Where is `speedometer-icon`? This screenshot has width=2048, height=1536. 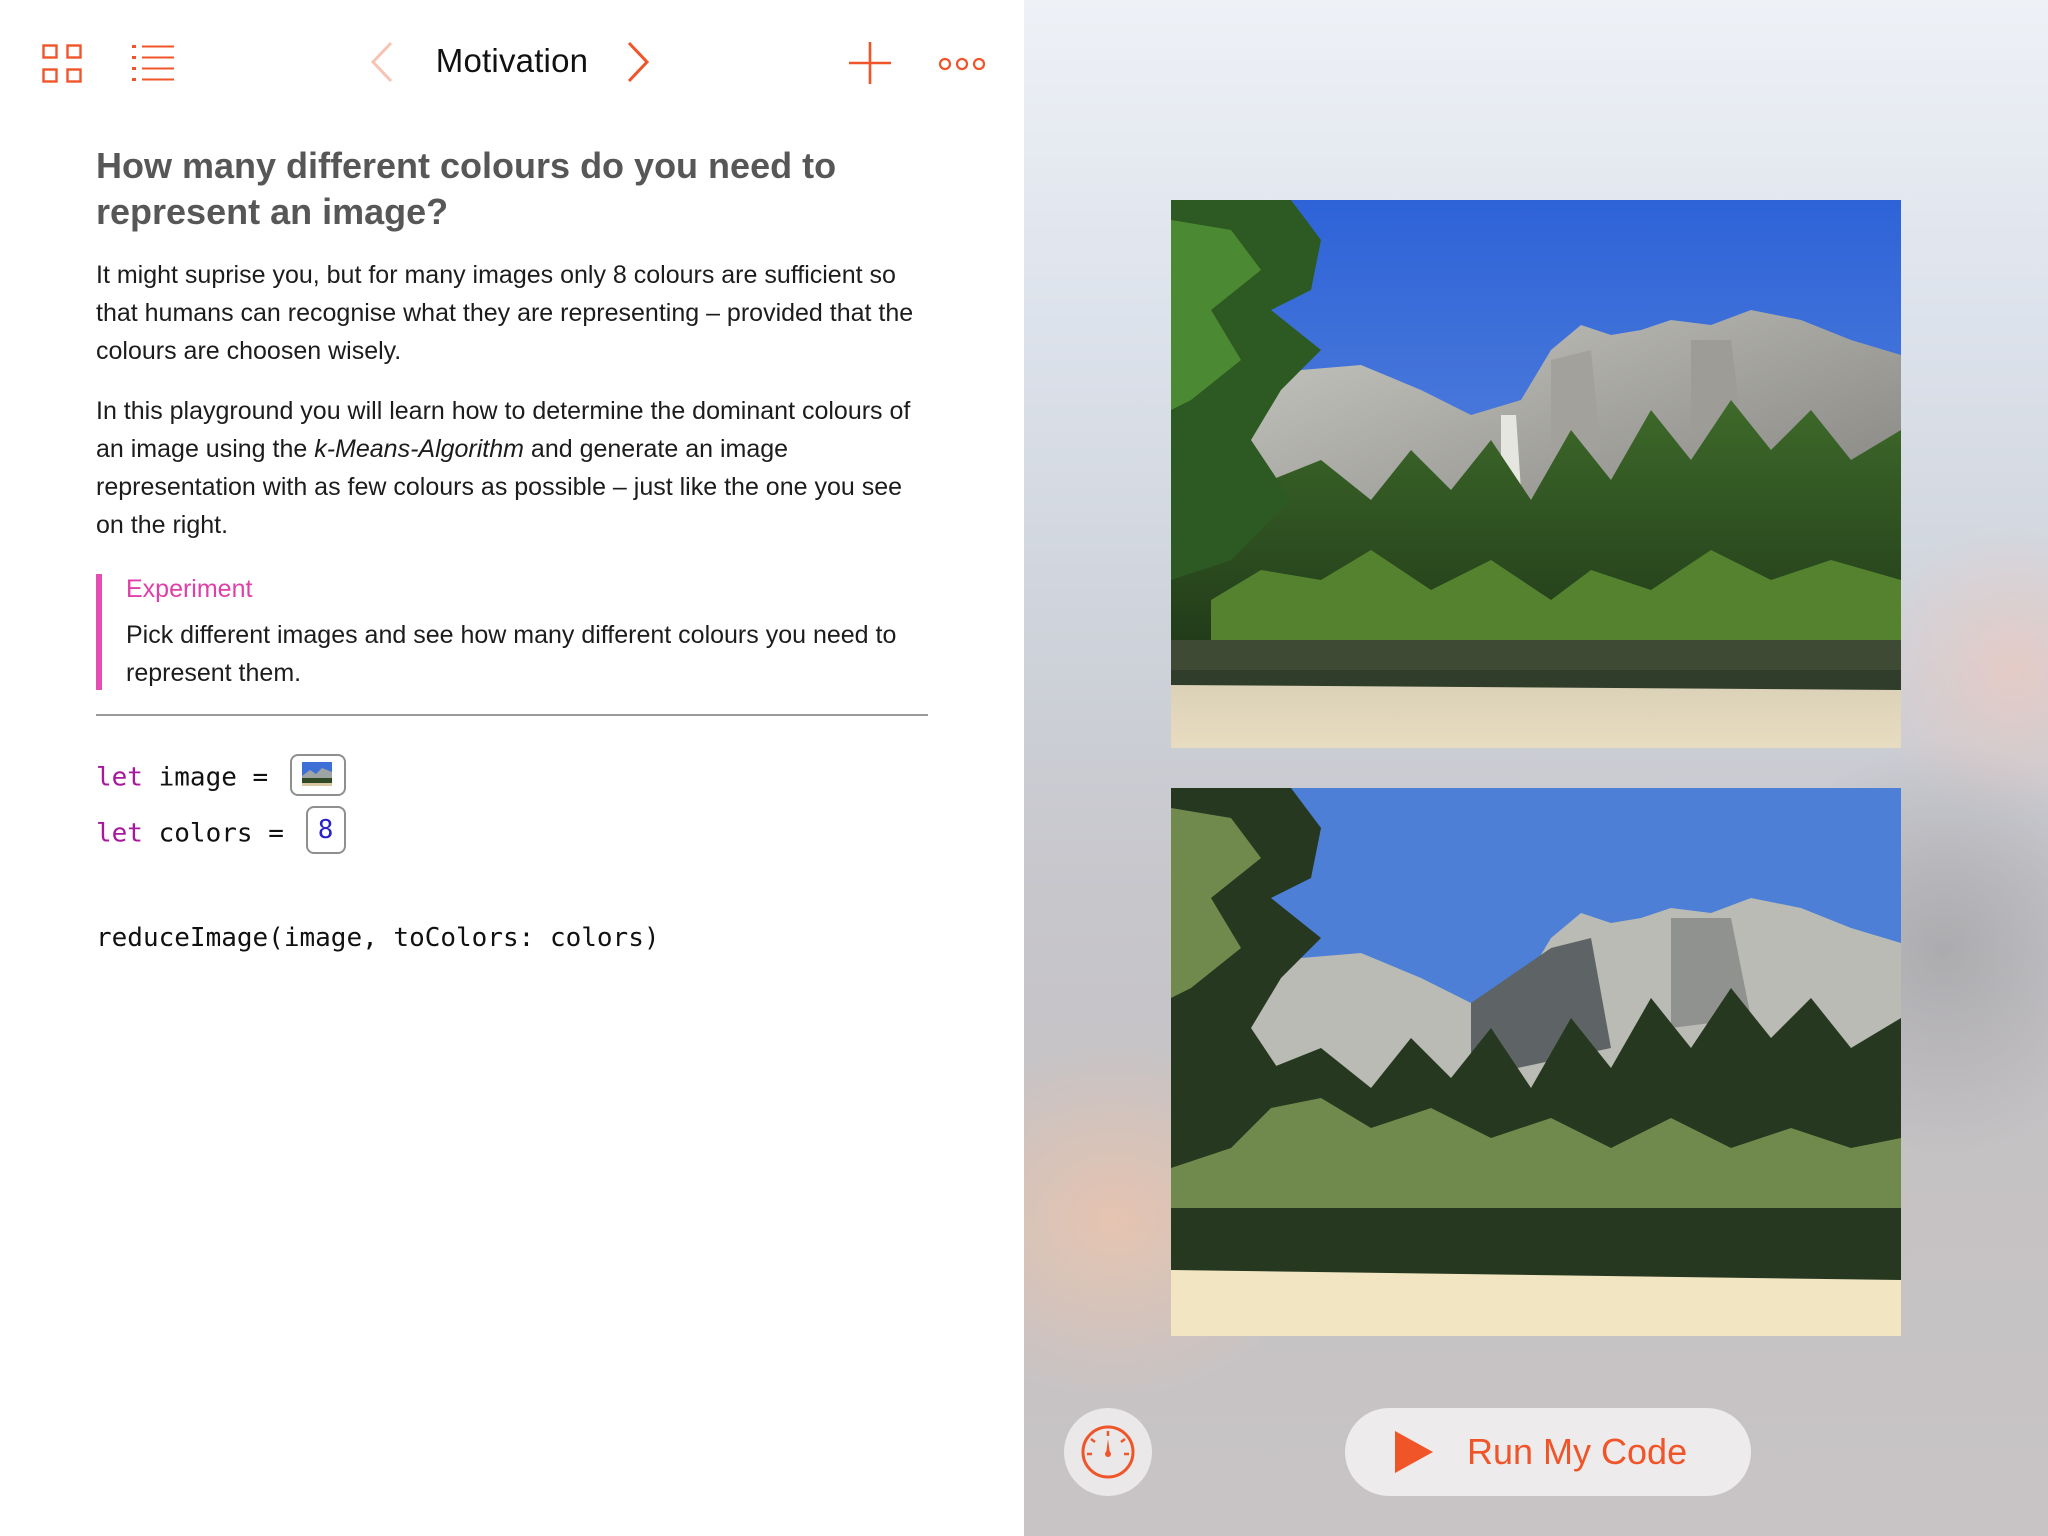
speedometer-icon is located at coordinates (1108, 1452).